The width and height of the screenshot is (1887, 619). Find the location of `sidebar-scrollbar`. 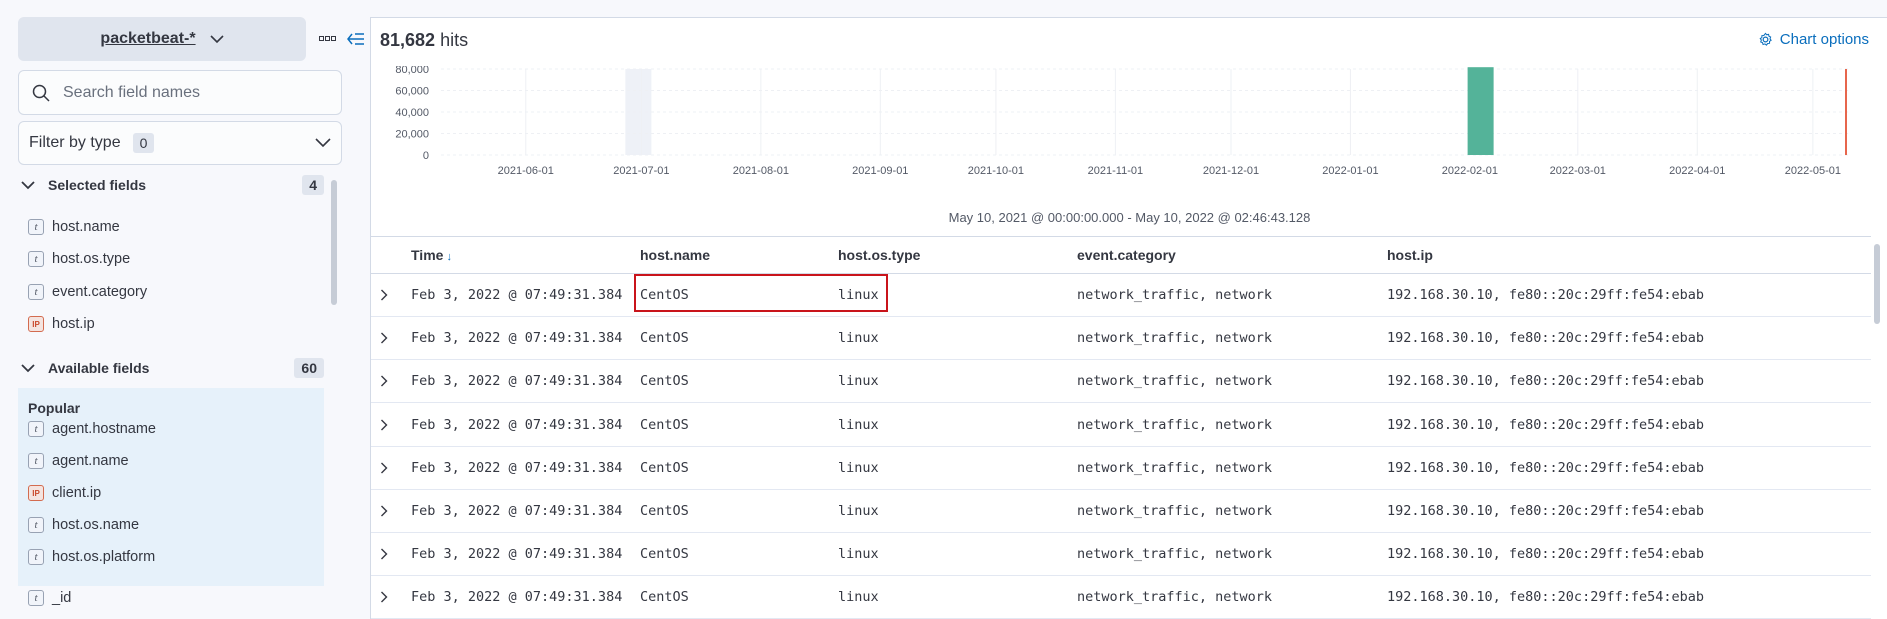

sidebar-scrollbar is located at coordinates (334, 242).